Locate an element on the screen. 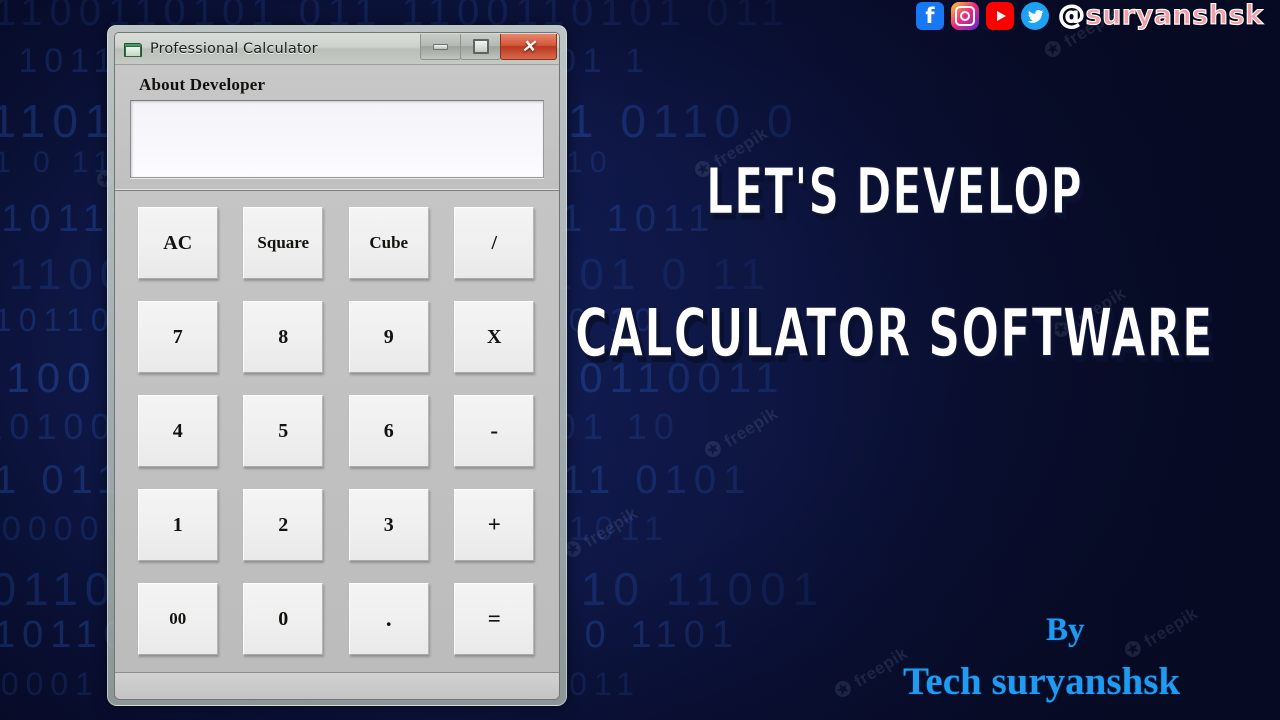 The height and width of the screenshot is (720, 1280). social-handle: @suryanshsk is located at coordinates (1160, 16).